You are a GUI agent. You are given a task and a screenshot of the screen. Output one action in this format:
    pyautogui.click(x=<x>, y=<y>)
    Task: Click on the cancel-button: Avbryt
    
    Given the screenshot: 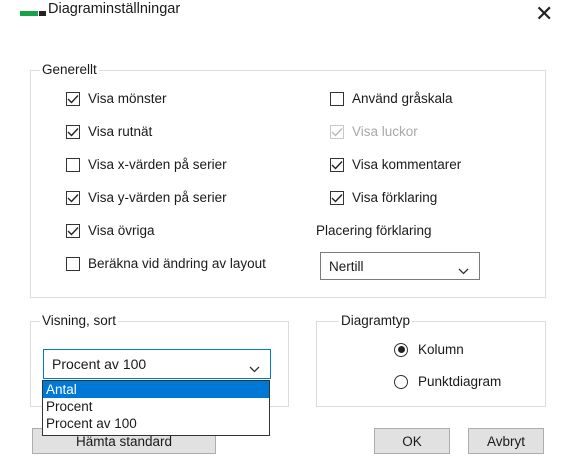 What is the action you would take?
    pyautogui.click(x=506, y=441)
    